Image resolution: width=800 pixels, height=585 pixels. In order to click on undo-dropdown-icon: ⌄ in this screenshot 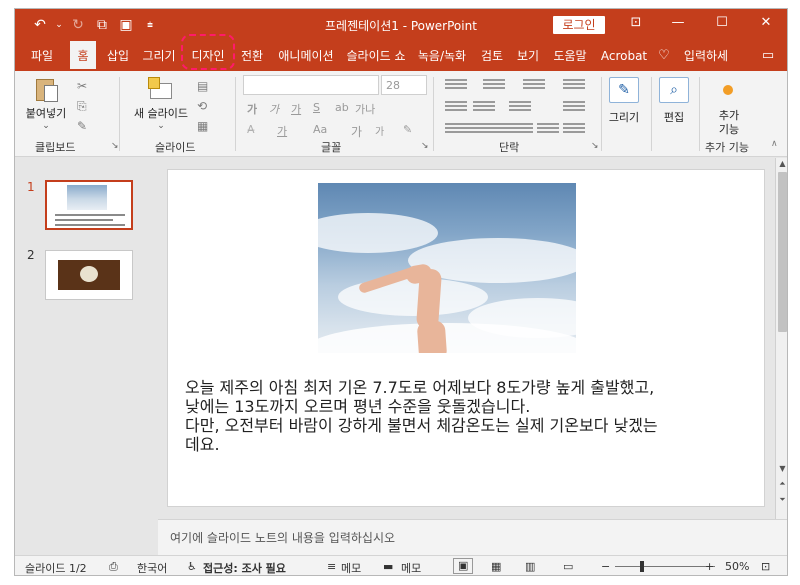, I will do `click(59, 25)`.